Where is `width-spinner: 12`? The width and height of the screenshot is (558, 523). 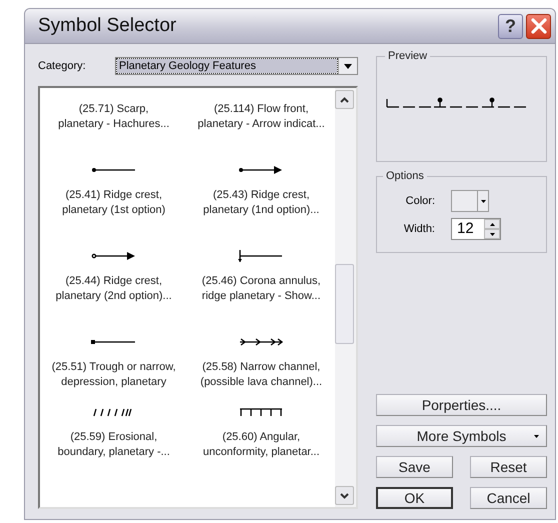 width-spinner: 12 is located at coordinates (476, 229).